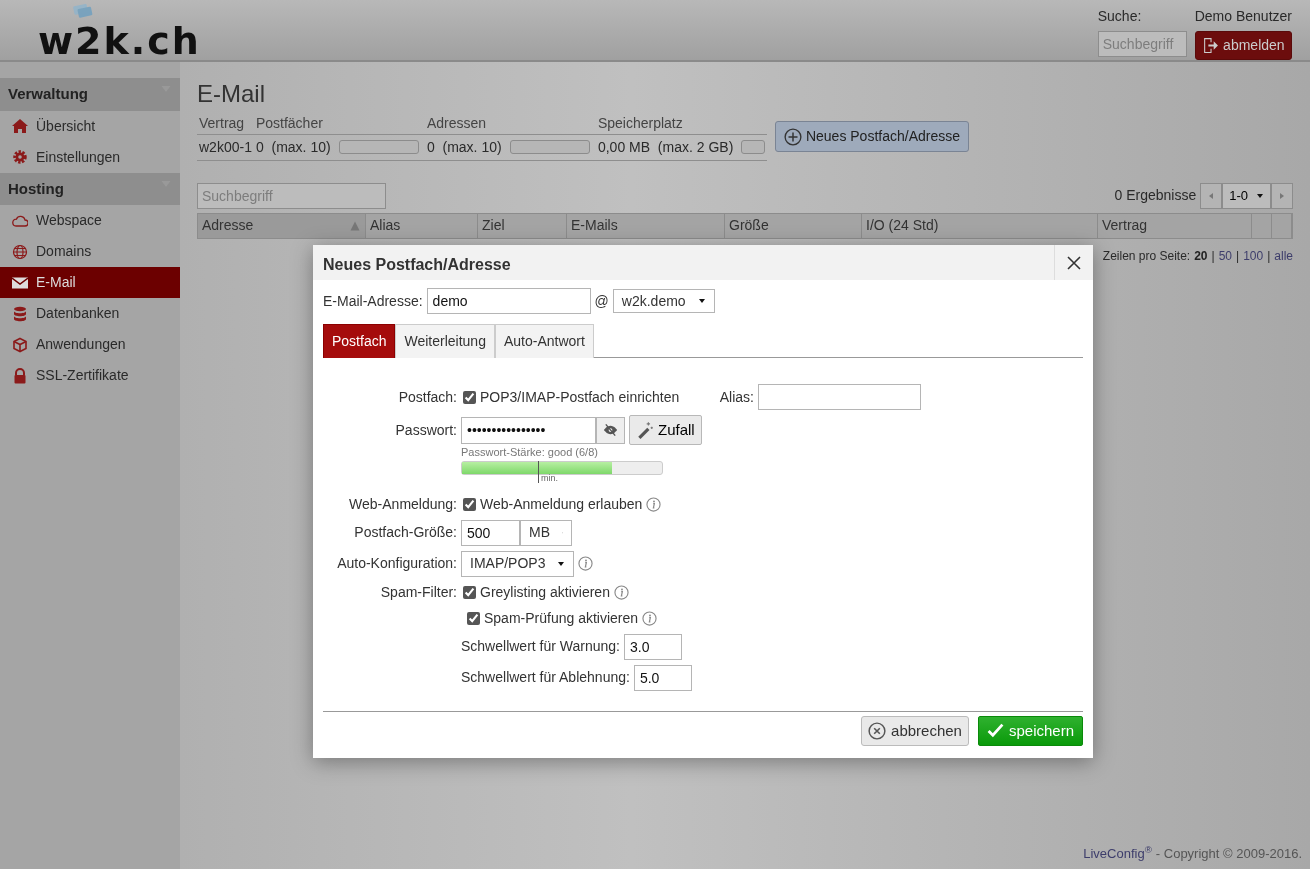 Image resolution: width=1310 pixels, height=869 pixels. Describe the element at coordinates (1246, 195) in the screenshot. I see `page-select: 1-0` at that location.